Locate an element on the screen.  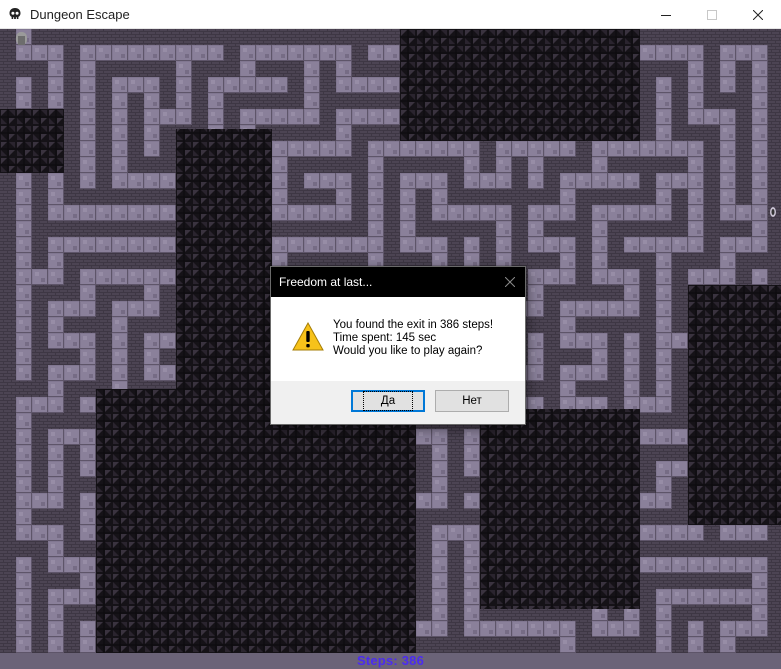
window-titlebar: Dungeon Escape is located at coordinates (390, 14).